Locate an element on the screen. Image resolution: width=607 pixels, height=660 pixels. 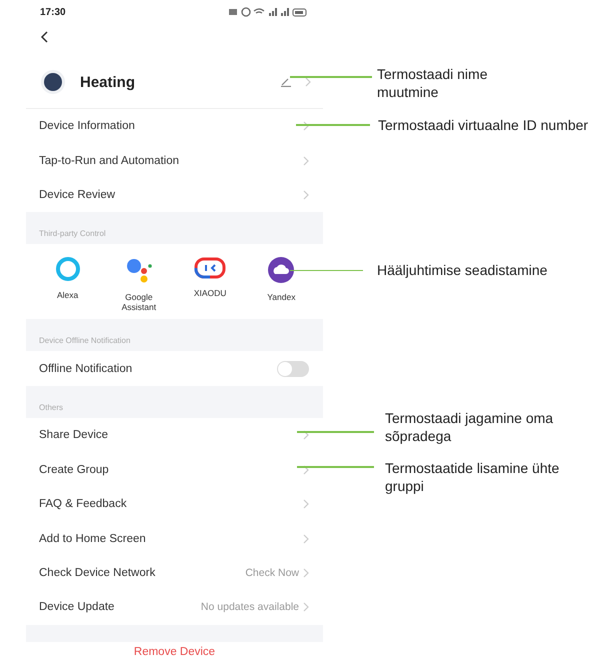
annotation-text: Termostaadi jagamine oma sõpradega is located at coordinates (469, 427).